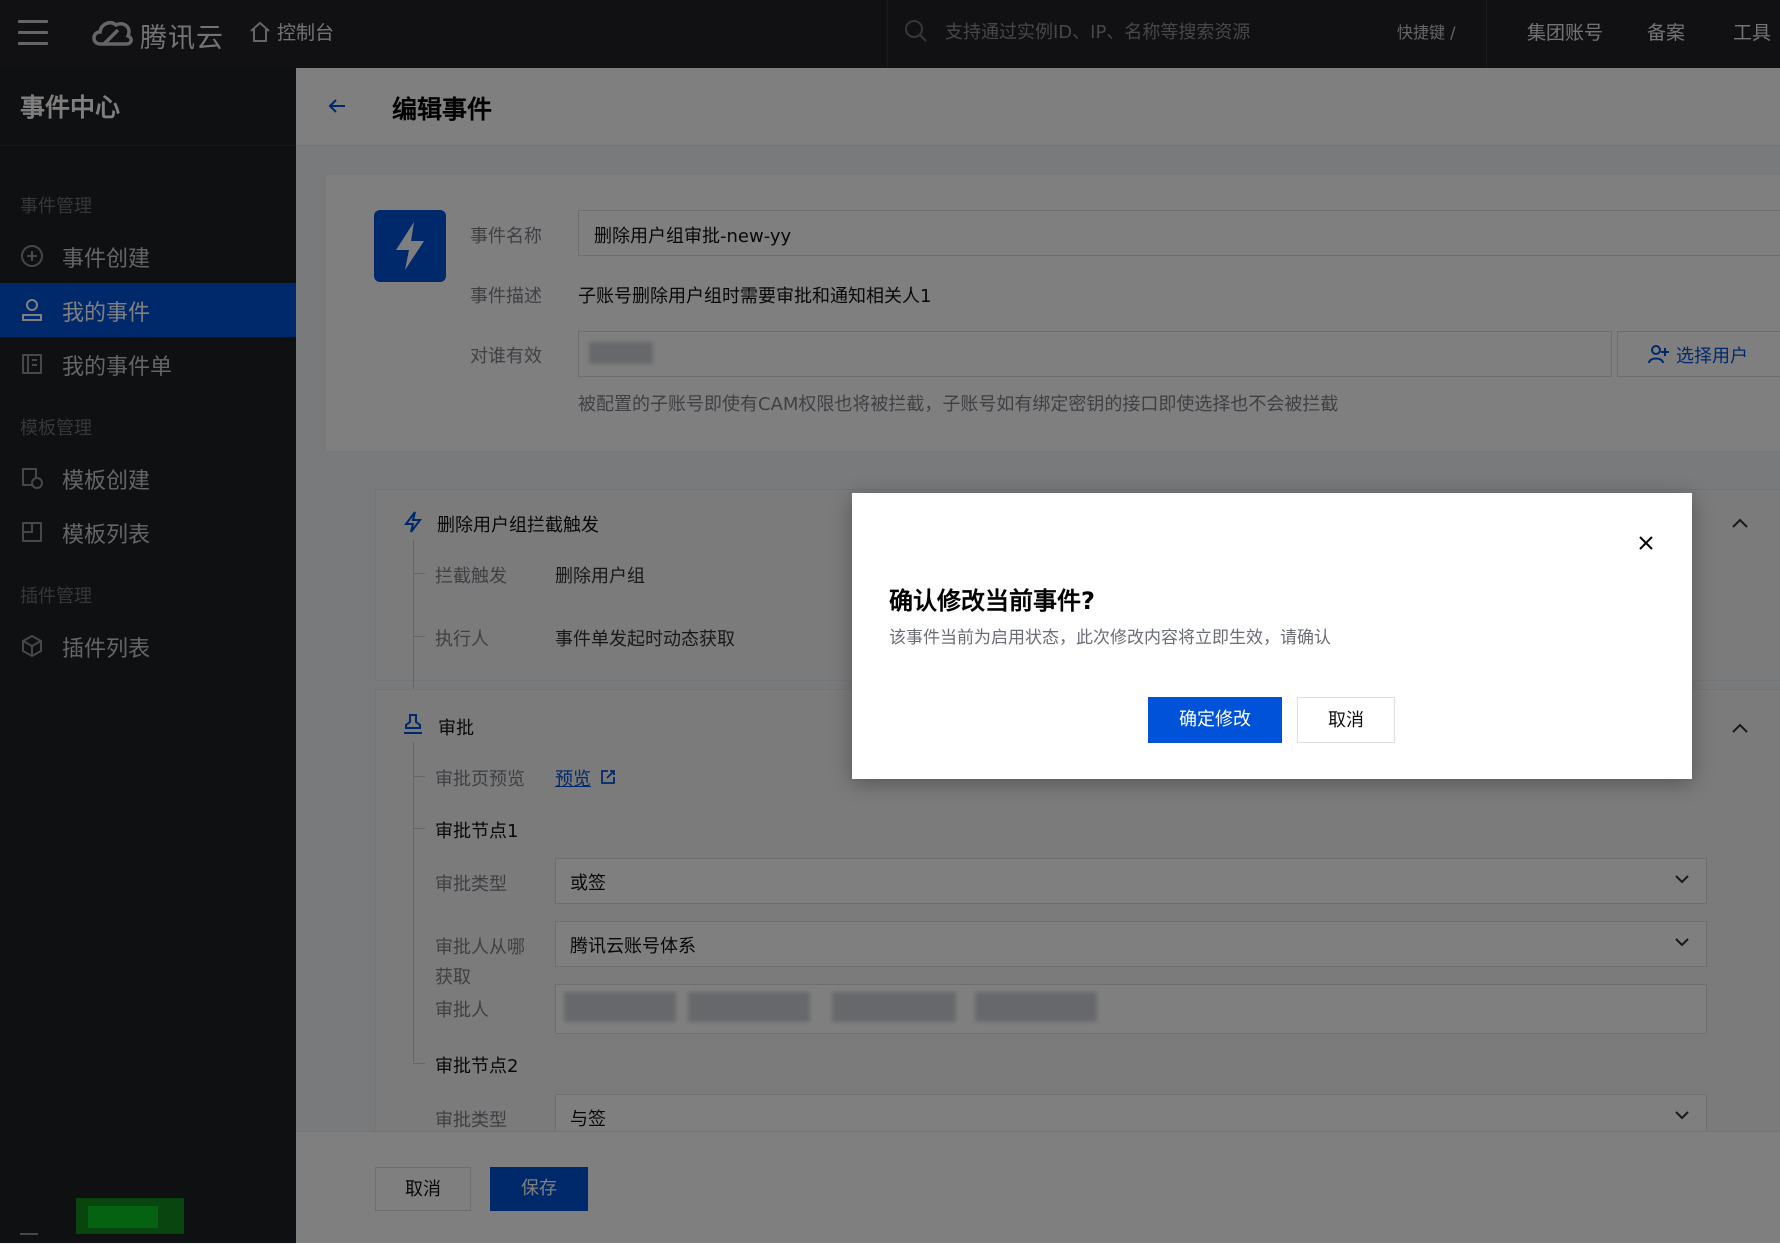  Describe the element at coordinates (992, 601) in the screenshot. I see `dialog-title: 确认修改当前事件?` at that location.